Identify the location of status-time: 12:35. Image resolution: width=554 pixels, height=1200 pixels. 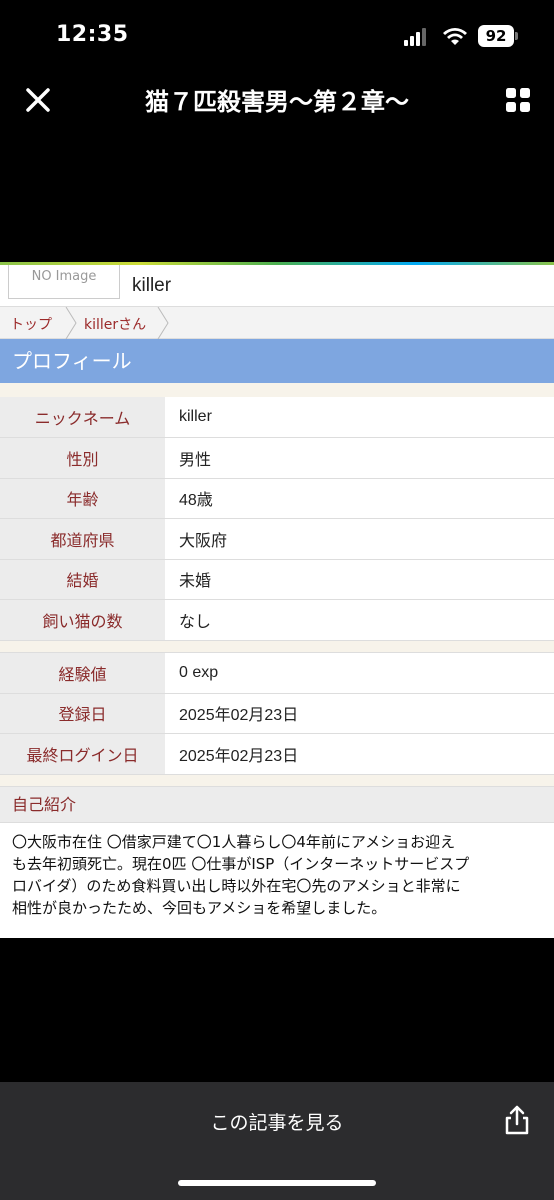
(92, 34).